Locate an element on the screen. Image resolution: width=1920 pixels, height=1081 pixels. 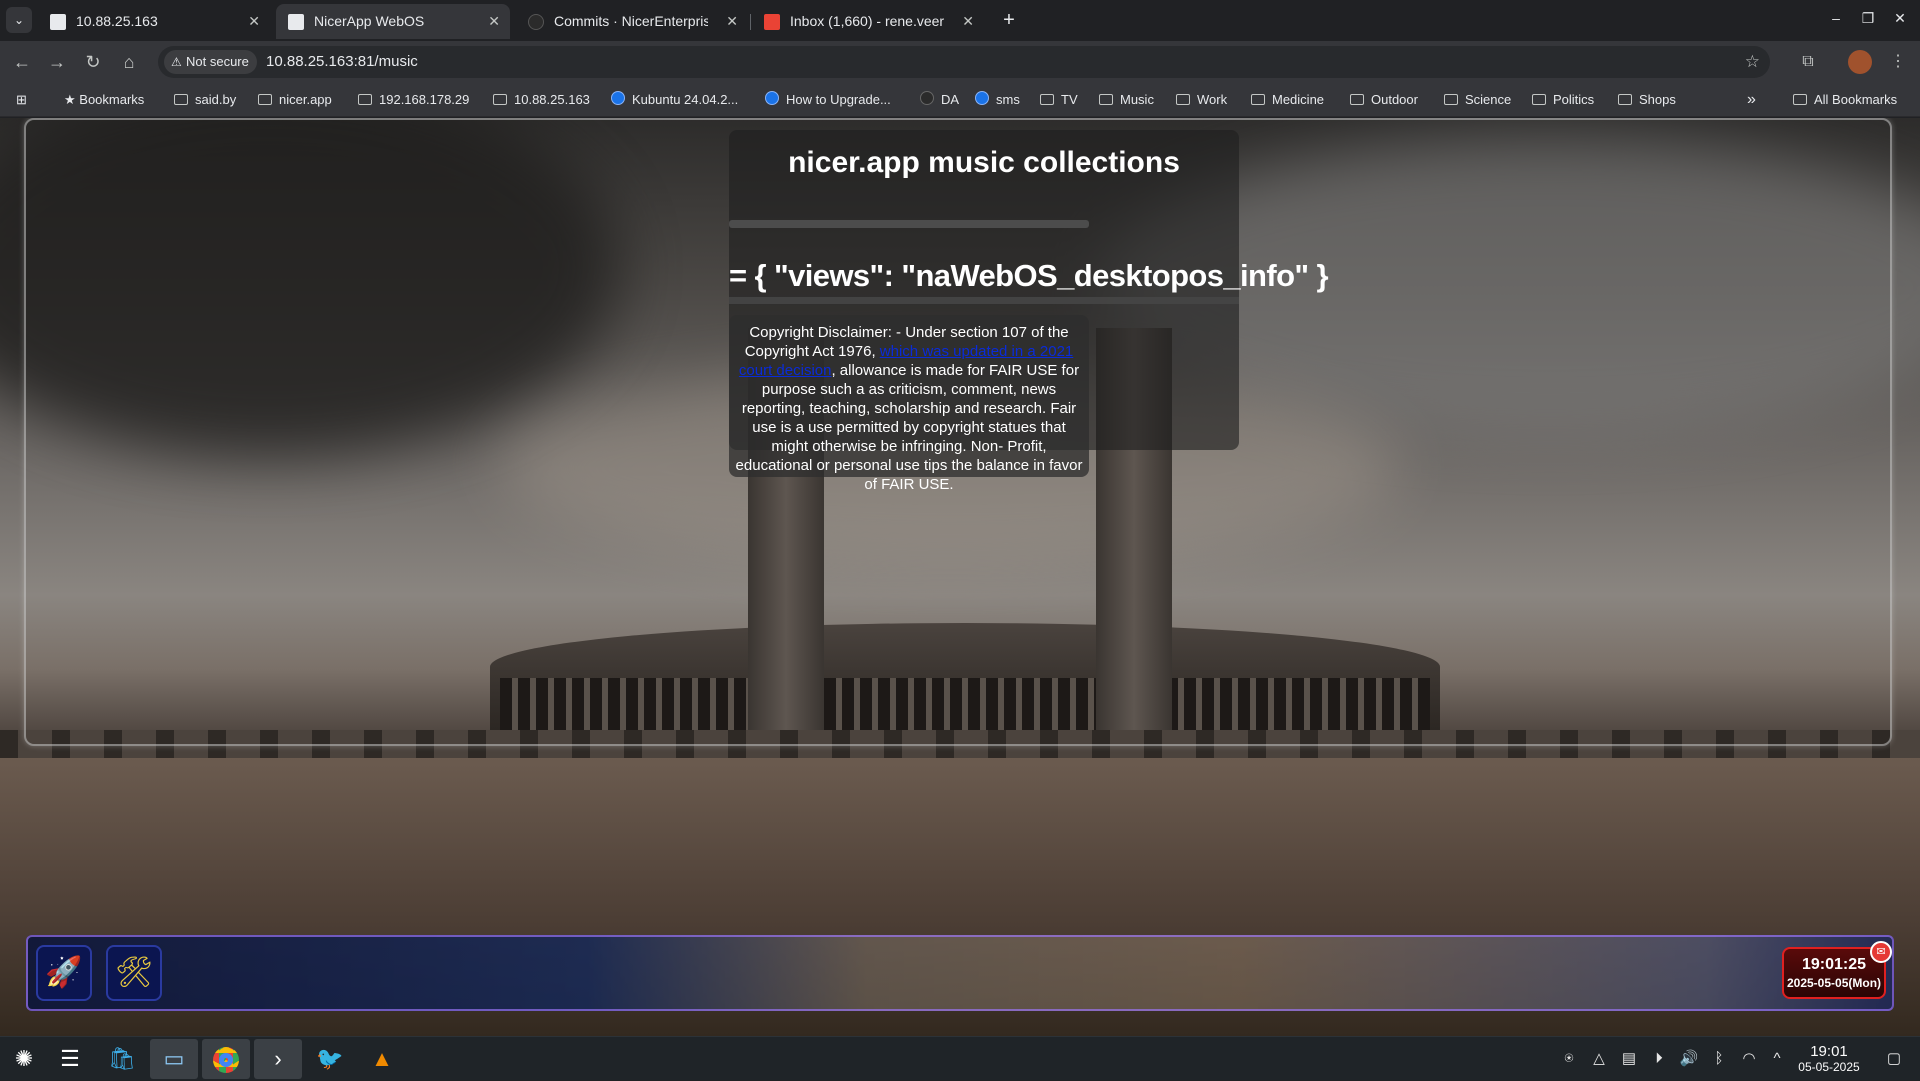
tab-title: NicerApp WebOS is located at coordinates (369, 21).